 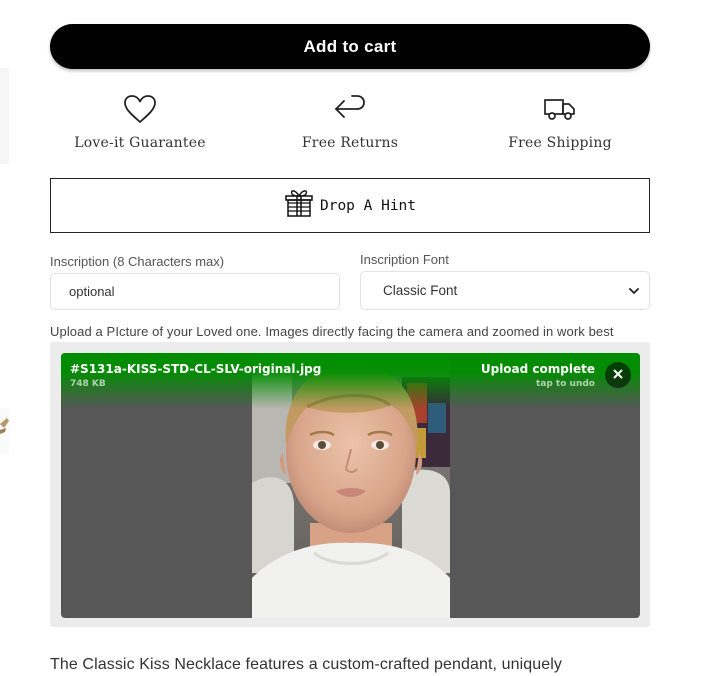 I want to click on add-to-cart-button: Add to cart, so click(x=350, y=46).